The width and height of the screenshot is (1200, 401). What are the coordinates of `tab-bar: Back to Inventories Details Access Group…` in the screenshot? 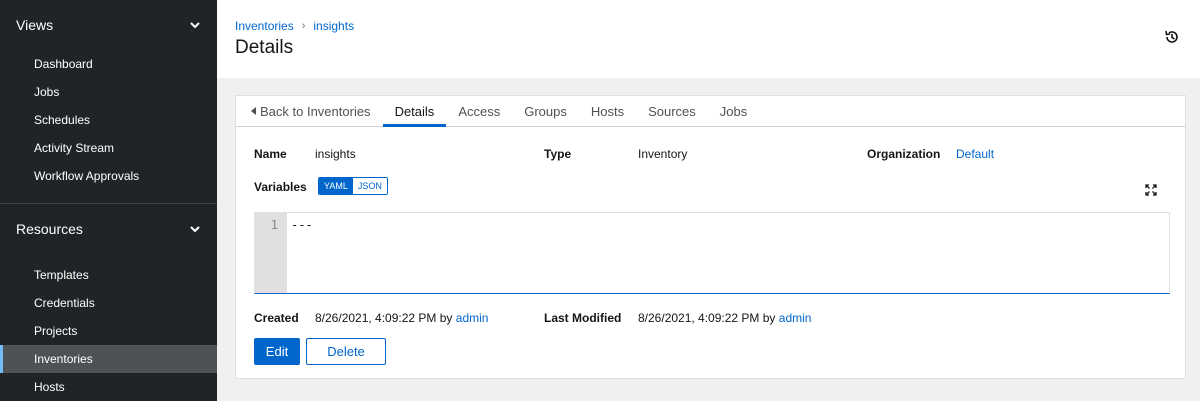 It's located at (710, 111).